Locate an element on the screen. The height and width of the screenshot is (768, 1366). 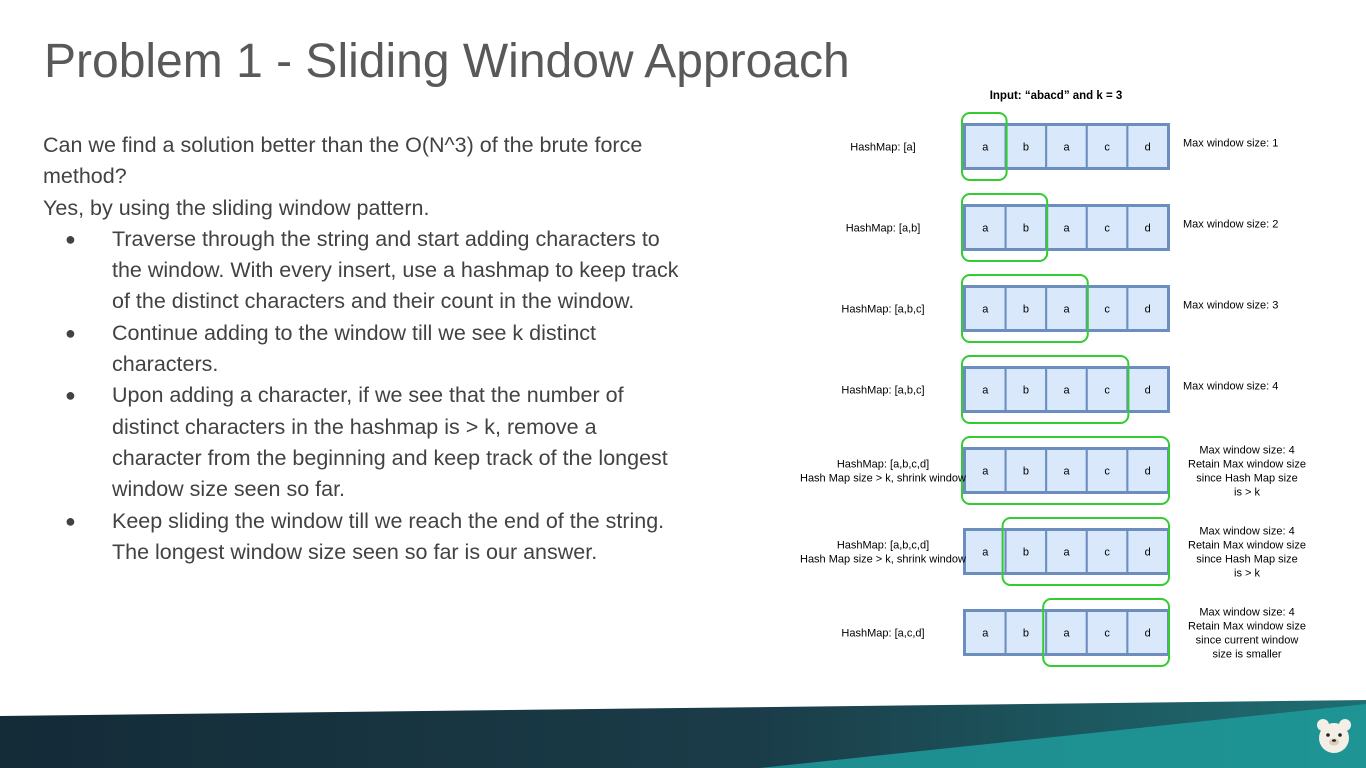
hashmap-label: HashMap: [a,b] is located at coordinates (883, 229).